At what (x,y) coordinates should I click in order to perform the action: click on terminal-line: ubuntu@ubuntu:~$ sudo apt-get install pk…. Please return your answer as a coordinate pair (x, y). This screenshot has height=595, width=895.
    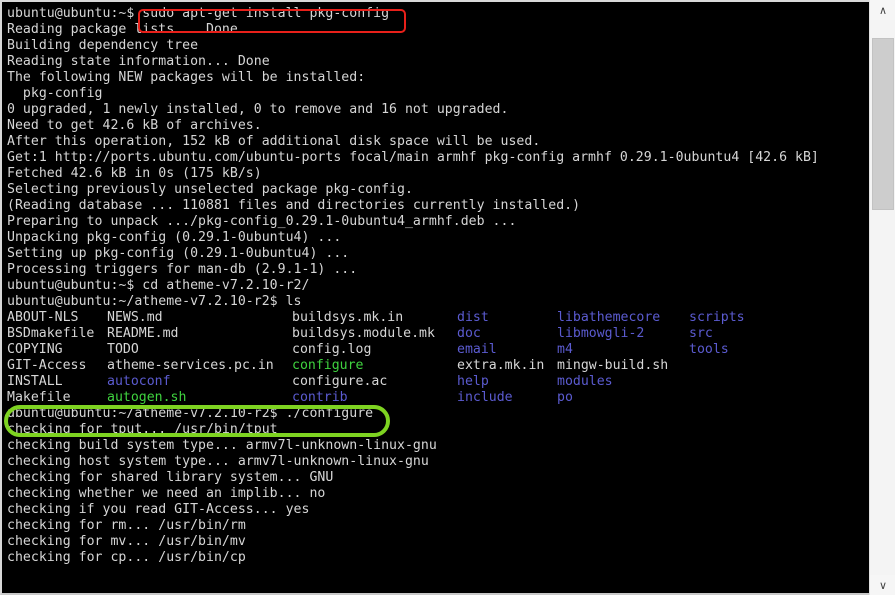
    Looking at the image, I should click on (198, 13).